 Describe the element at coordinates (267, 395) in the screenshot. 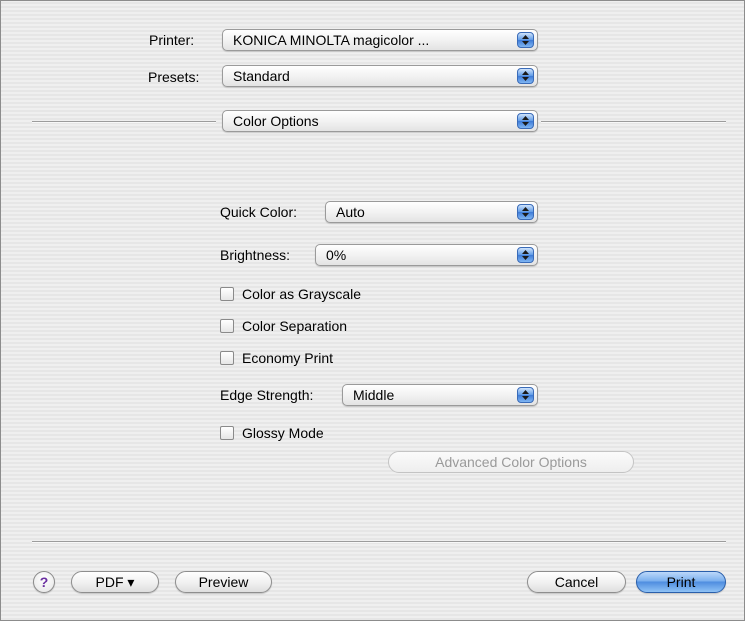

I see `edge-strength-label: Edge Strength:` at that location.